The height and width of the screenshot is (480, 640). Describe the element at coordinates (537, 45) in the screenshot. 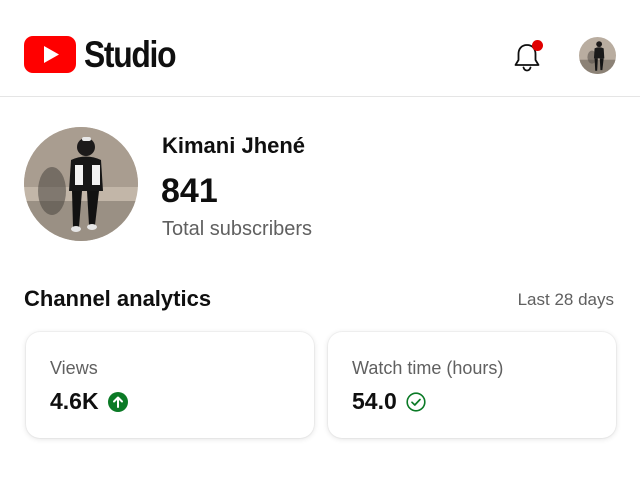

I see `notification-dot` at that location.